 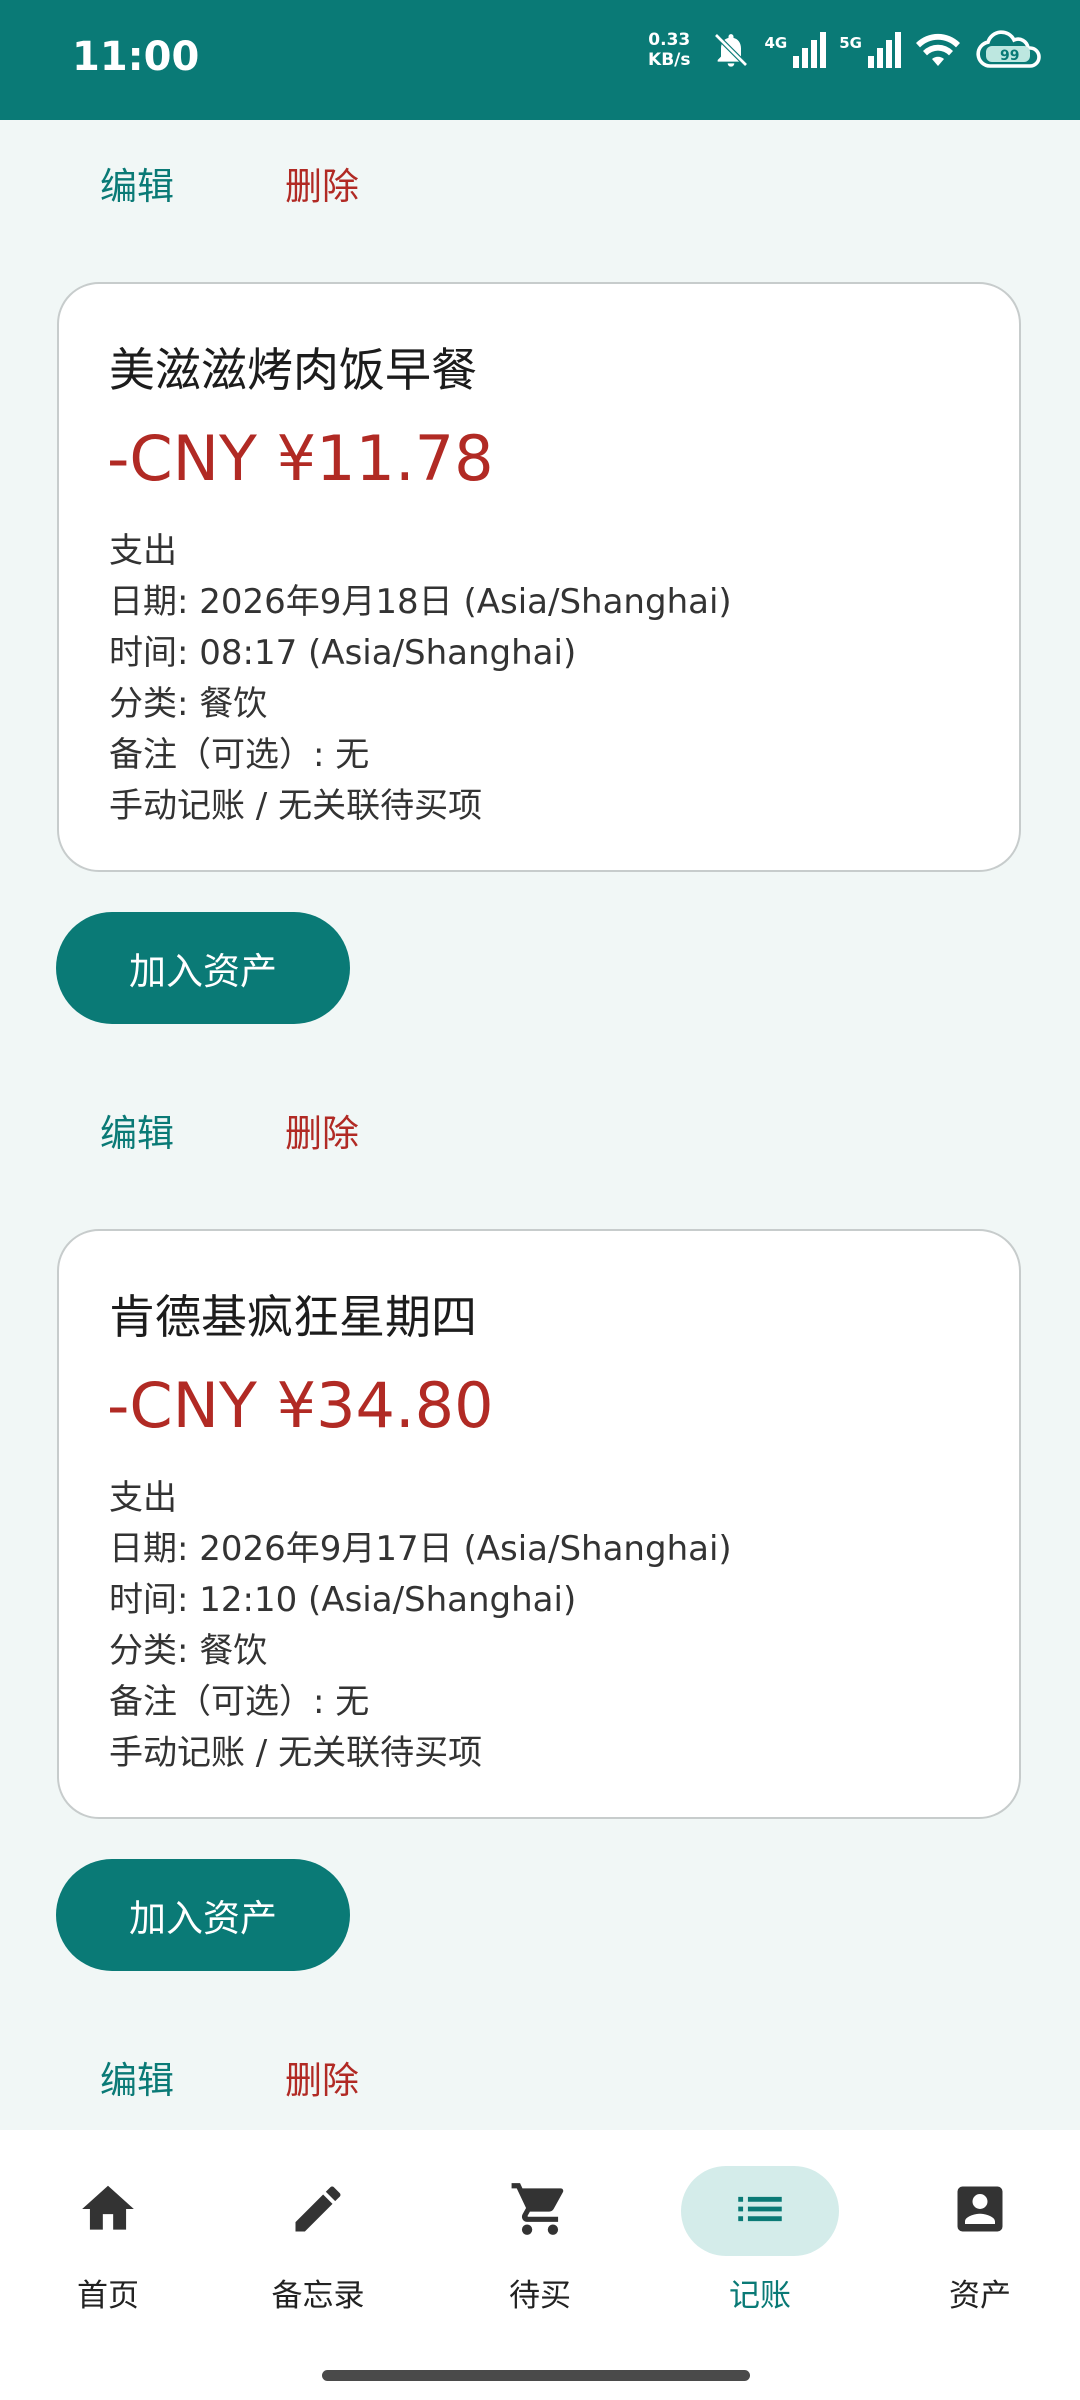 What do you see at coordinates (810, 50) in the screenshot?
I see `signal-icon` at bounding box center [810, 50].